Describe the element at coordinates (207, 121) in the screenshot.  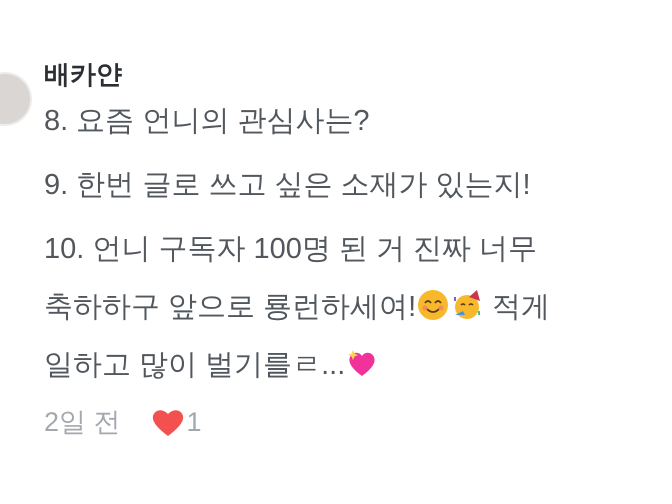
I see `comment-text: 8. 요즘 언니의 관심사는?` at that location.